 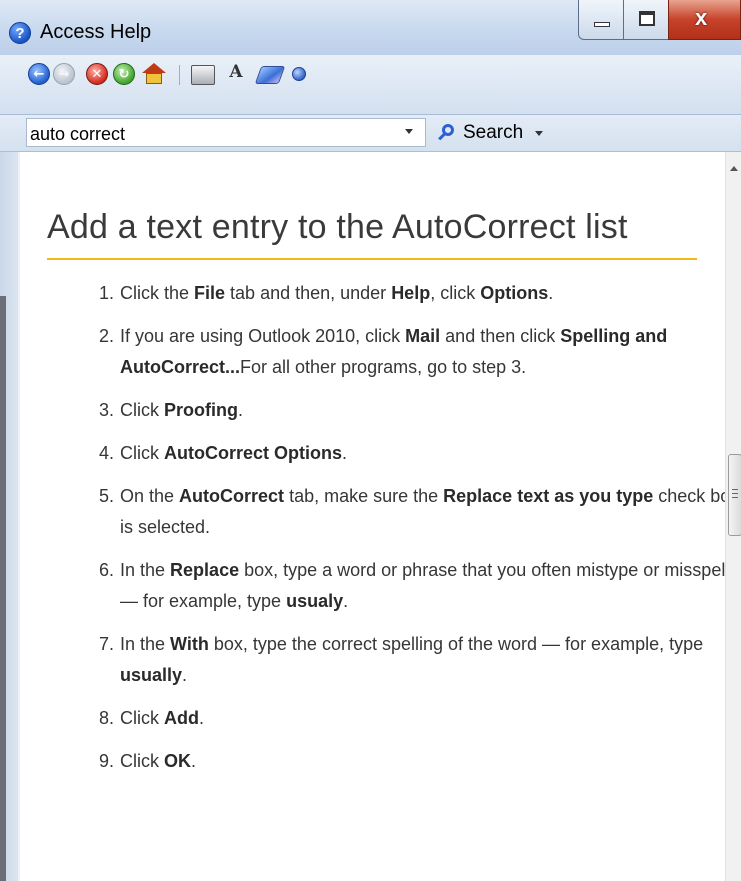 What do you see at coordinates (263, 336) in the screenshot?
I see `step-text: If you are using Outlook 2010, click` at bounding box center [263, 336].